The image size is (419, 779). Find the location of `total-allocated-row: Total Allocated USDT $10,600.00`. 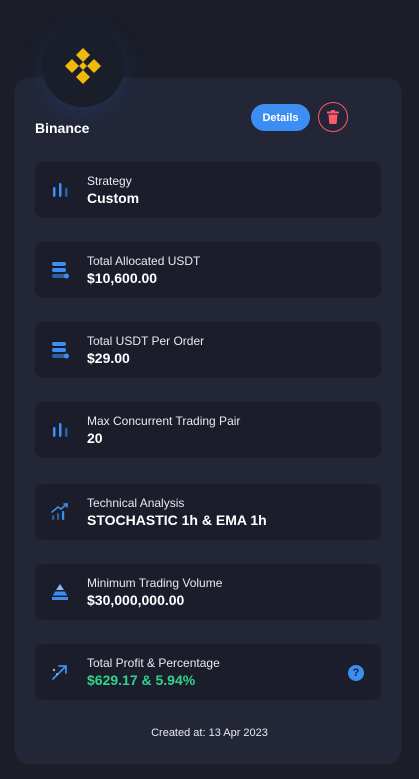

total-allocated-row: Total Allocated USDT $10,600.00 is located at coordinates (208, 270).